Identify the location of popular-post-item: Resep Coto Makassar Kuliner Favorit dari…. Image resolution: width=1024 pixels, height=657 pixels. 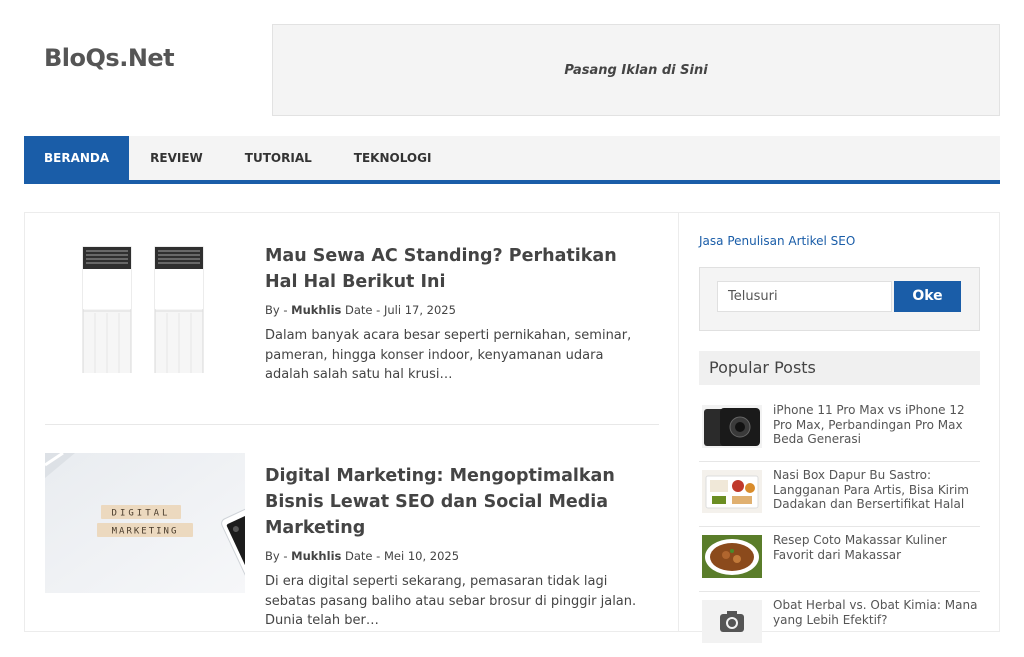
(839, 559).